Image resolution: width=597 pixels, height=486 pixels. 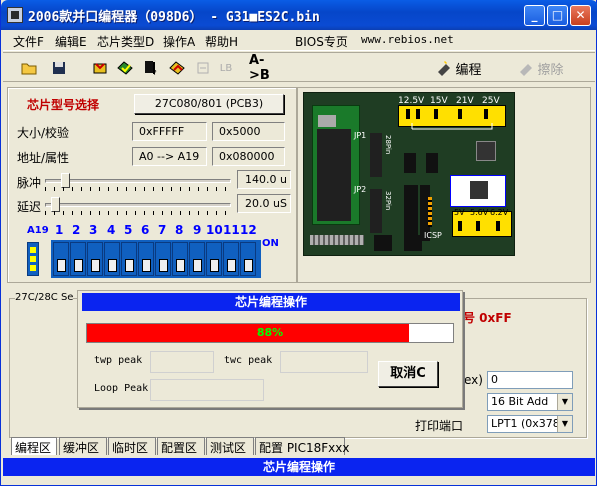 What do you see at coordinates (407, 39) in the screenshot?
I see `website-link: www.rebios.net` at bounding box center [407, 39].